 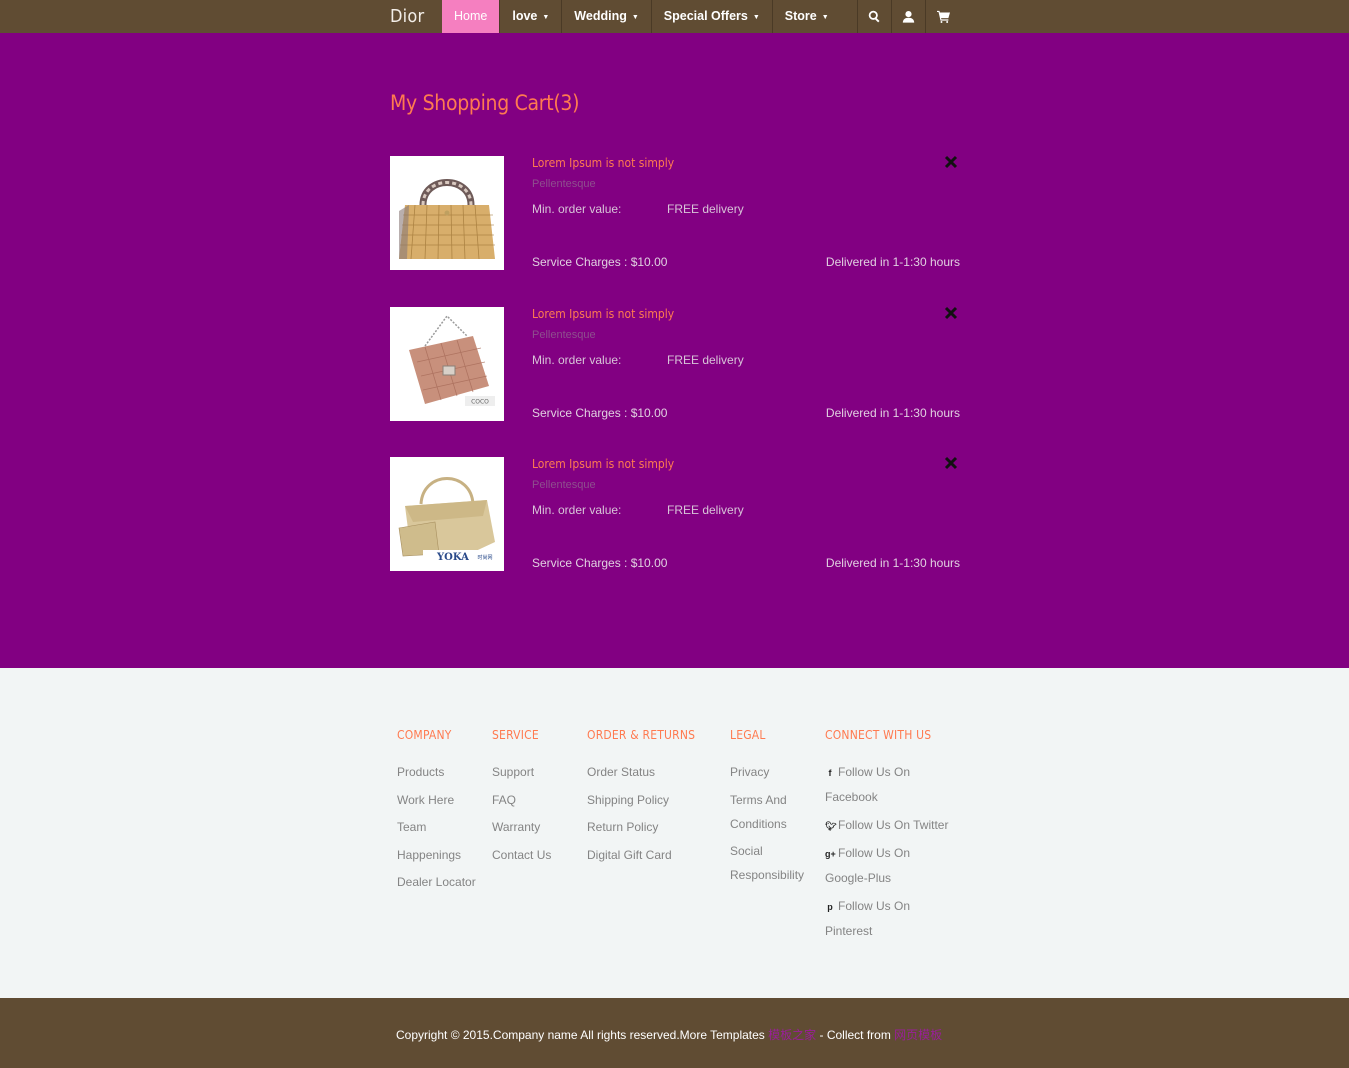 What do you see at coordinates (525, 16) in the screenshot?
I see `nav-love-label: love` at bounding box center [525, 16].